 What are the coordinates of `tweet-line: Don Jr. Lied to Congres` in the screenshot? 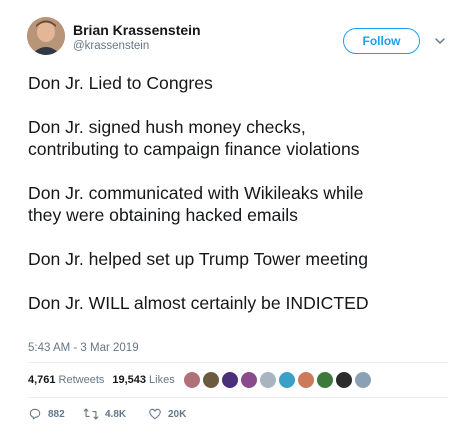 It's located at (120, 83).